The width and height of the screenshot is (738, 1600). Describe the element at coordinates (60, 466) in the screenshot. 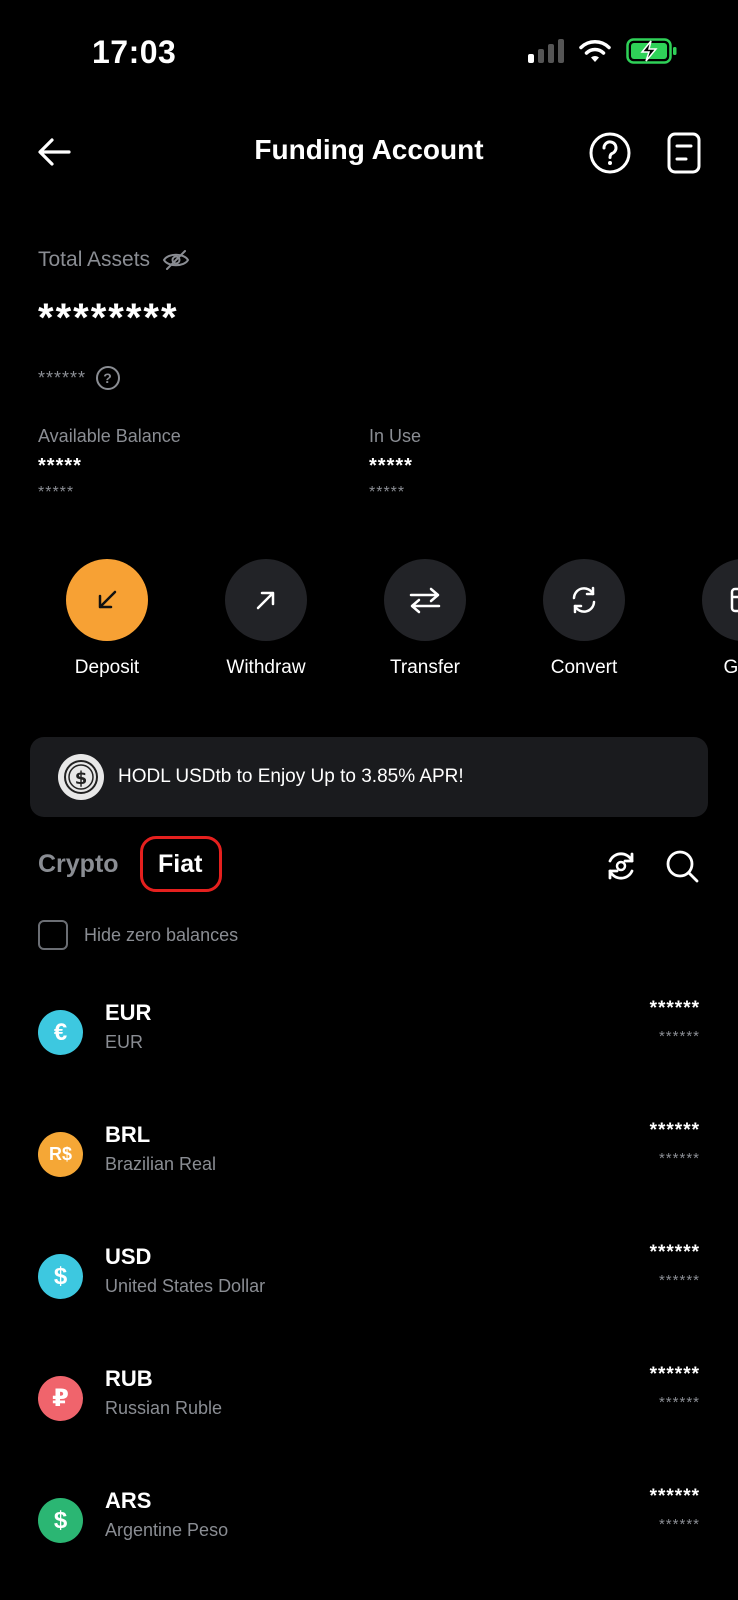

I see `available-balance-value: *****` at that location.